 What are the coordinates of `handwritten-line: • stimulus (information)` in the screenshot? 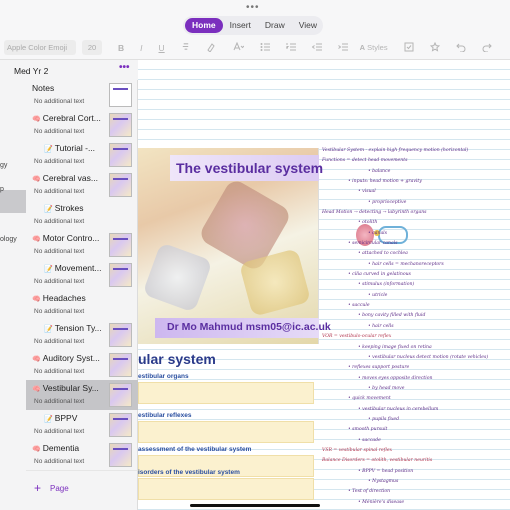 It's located at (386, 285).